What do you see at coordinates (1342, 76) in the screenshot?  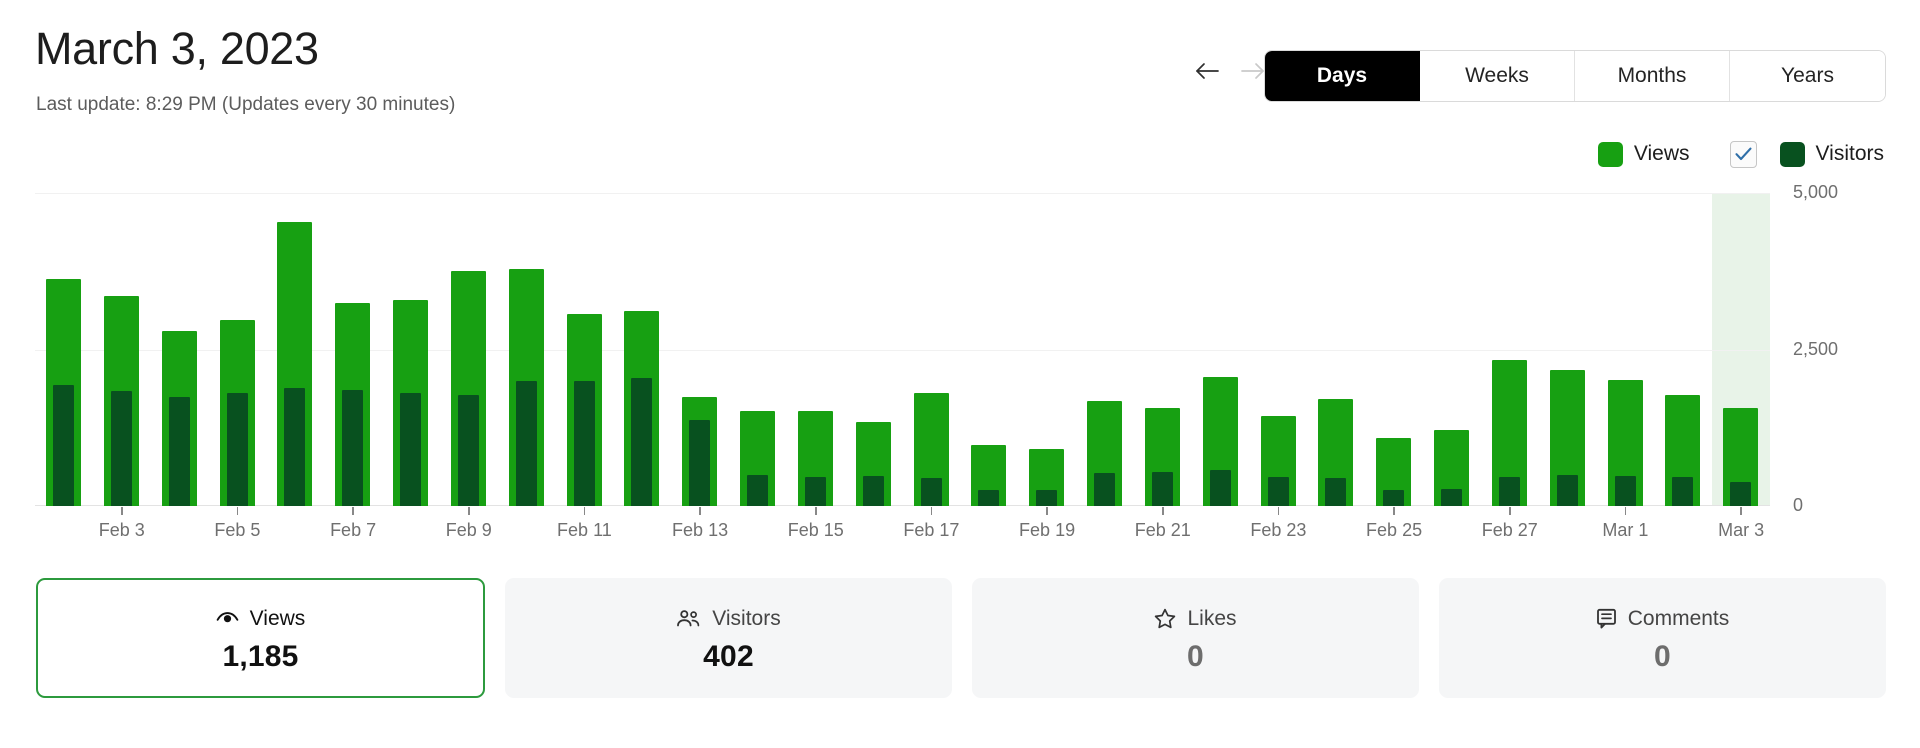 I see `period-tab-days: Days` at bounding box center [1342, 76].